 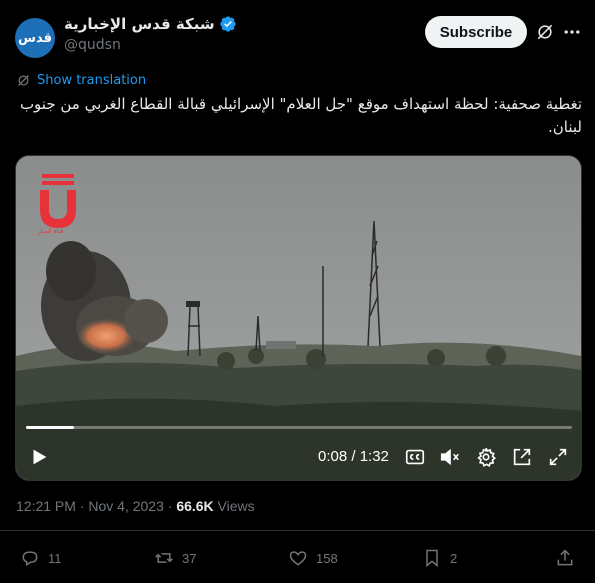 I want to click on video-progress-fill, so click(x=50, y=427).